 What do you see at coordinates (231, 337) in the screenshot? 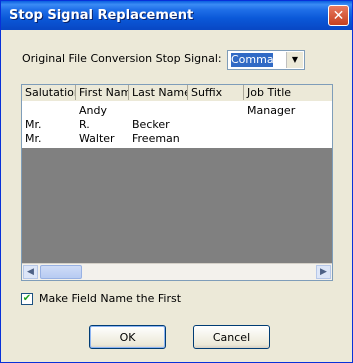
I see `cancel-button: Cancel` at bounding box center [231, 337].